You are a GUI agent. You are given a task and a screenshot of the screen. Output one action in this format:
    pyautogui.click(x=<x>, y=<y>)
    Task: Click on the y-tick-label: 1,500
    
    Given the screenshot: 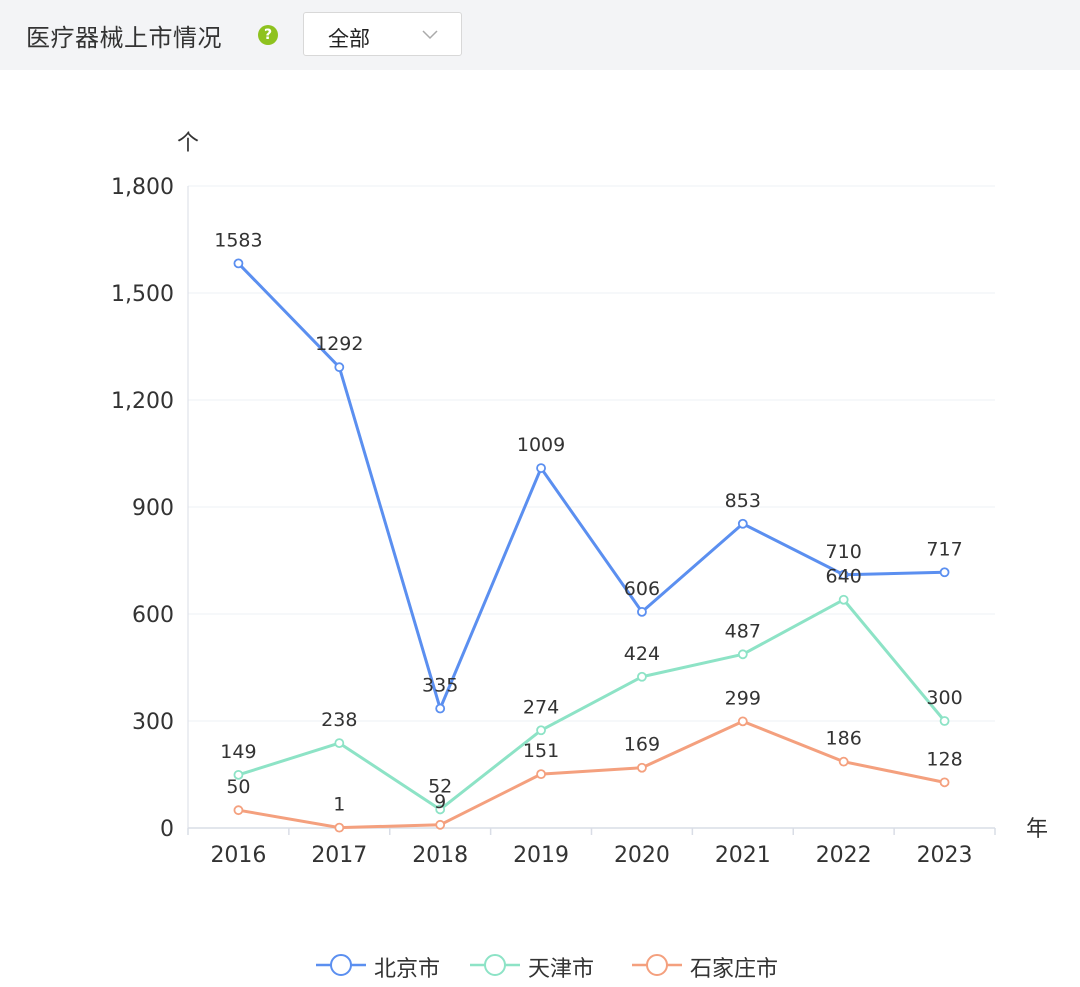 What is the action you would take?
    pyautogui.click(x=142, y=294)
    